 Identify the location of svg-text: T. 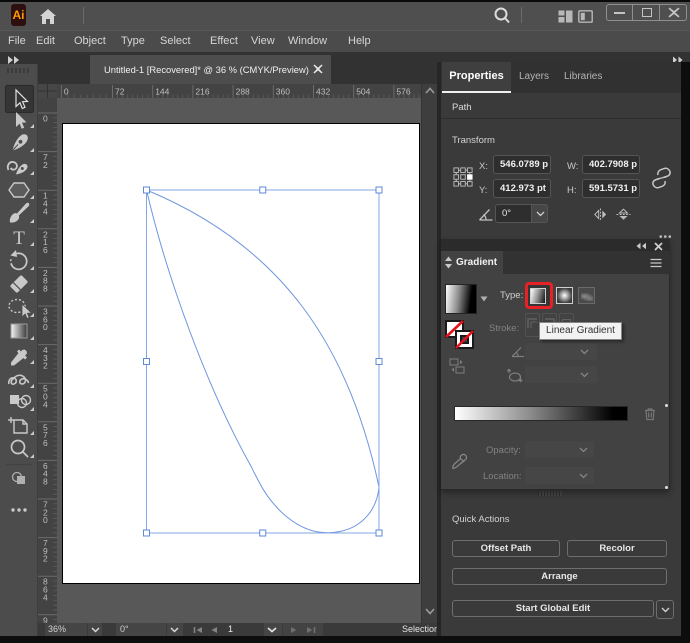
(19, 238).